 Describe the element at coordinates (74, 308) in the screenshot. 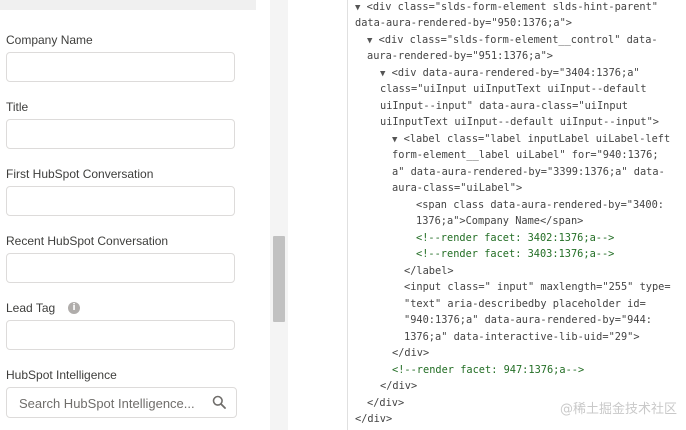

I see `info-icon: i` at that location.